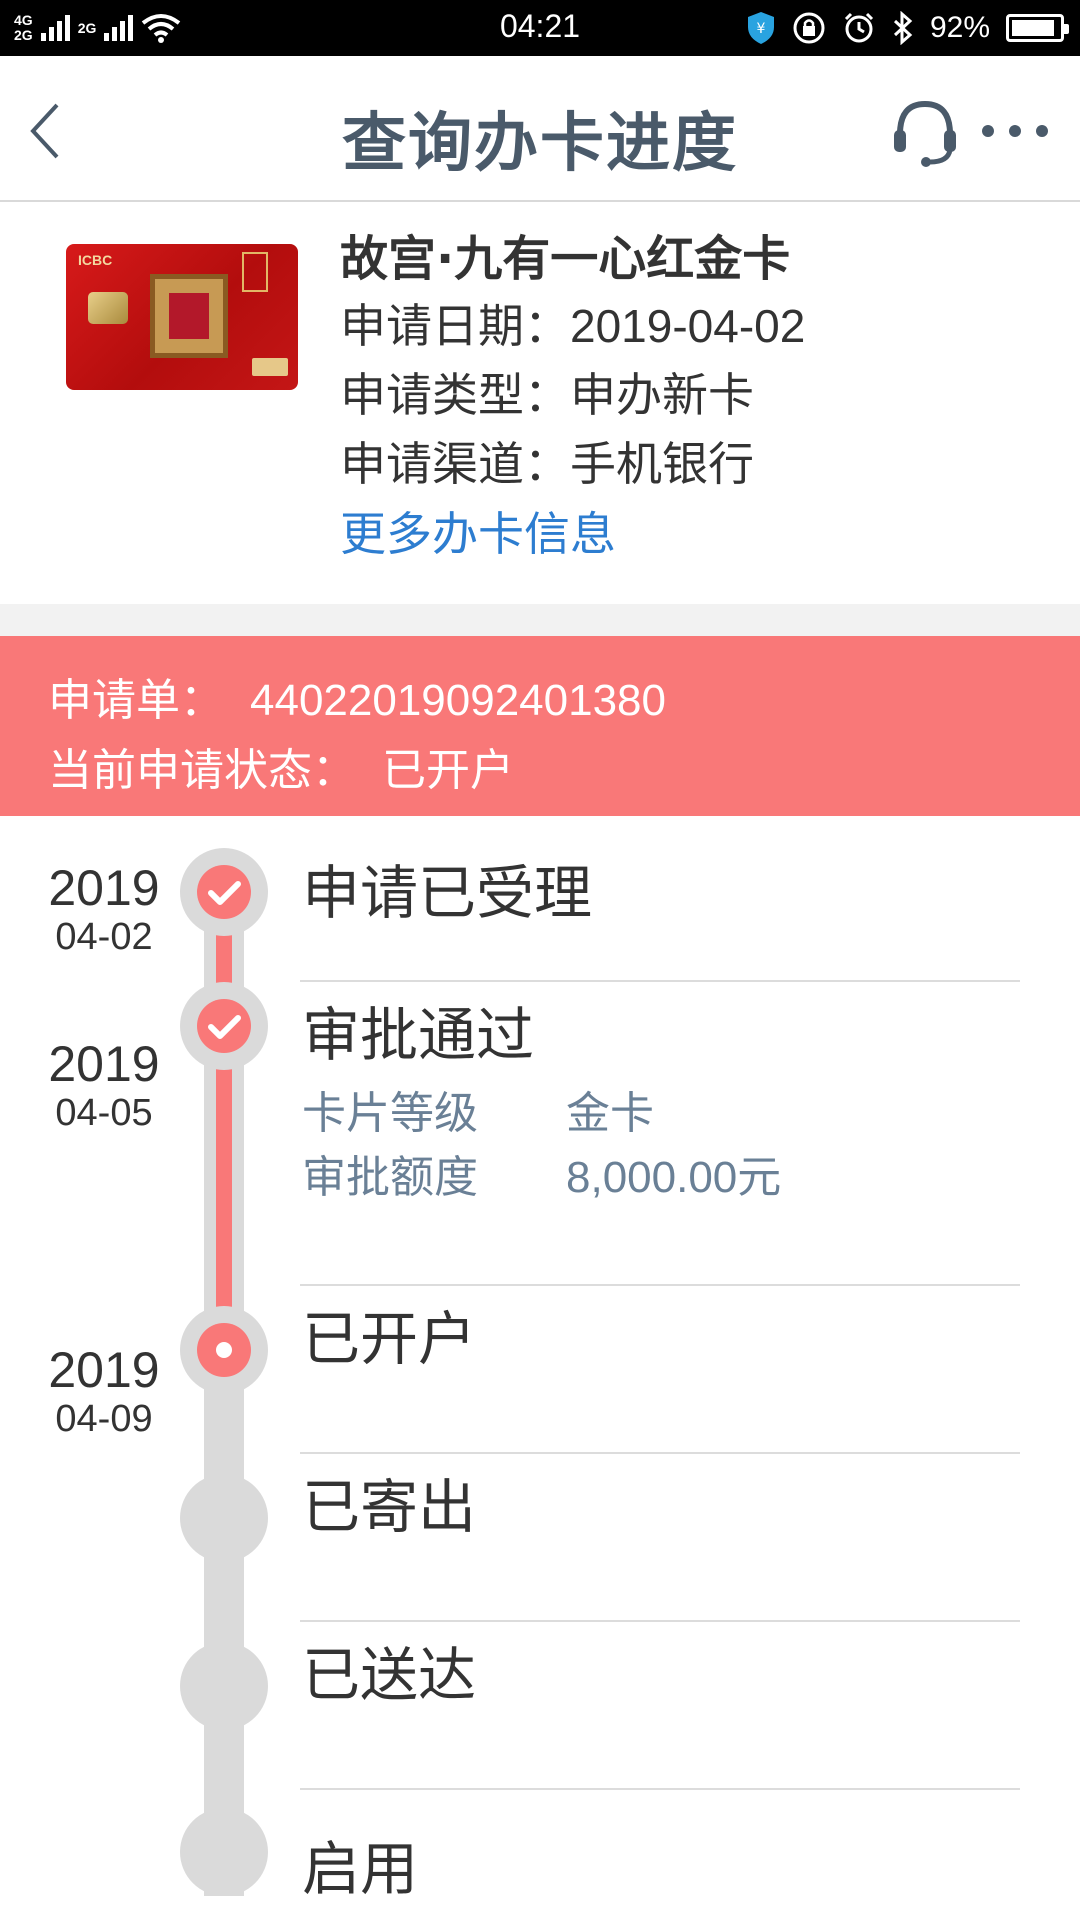 The width and height of the screenshot is (1080, 1920). I want to click on system-indicators: ¥ 92%, so click(907, 28).